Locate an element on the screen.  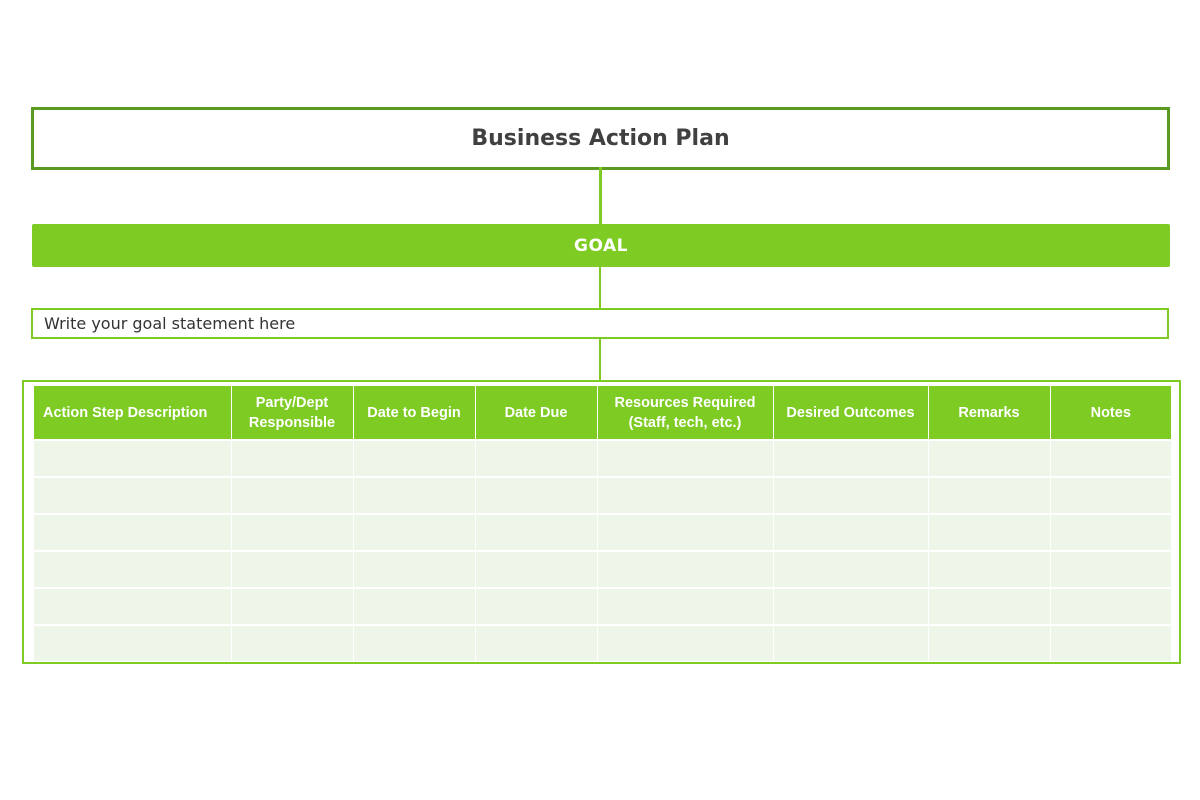
goal-bar: GOAL is located at coordinates (601, 245).